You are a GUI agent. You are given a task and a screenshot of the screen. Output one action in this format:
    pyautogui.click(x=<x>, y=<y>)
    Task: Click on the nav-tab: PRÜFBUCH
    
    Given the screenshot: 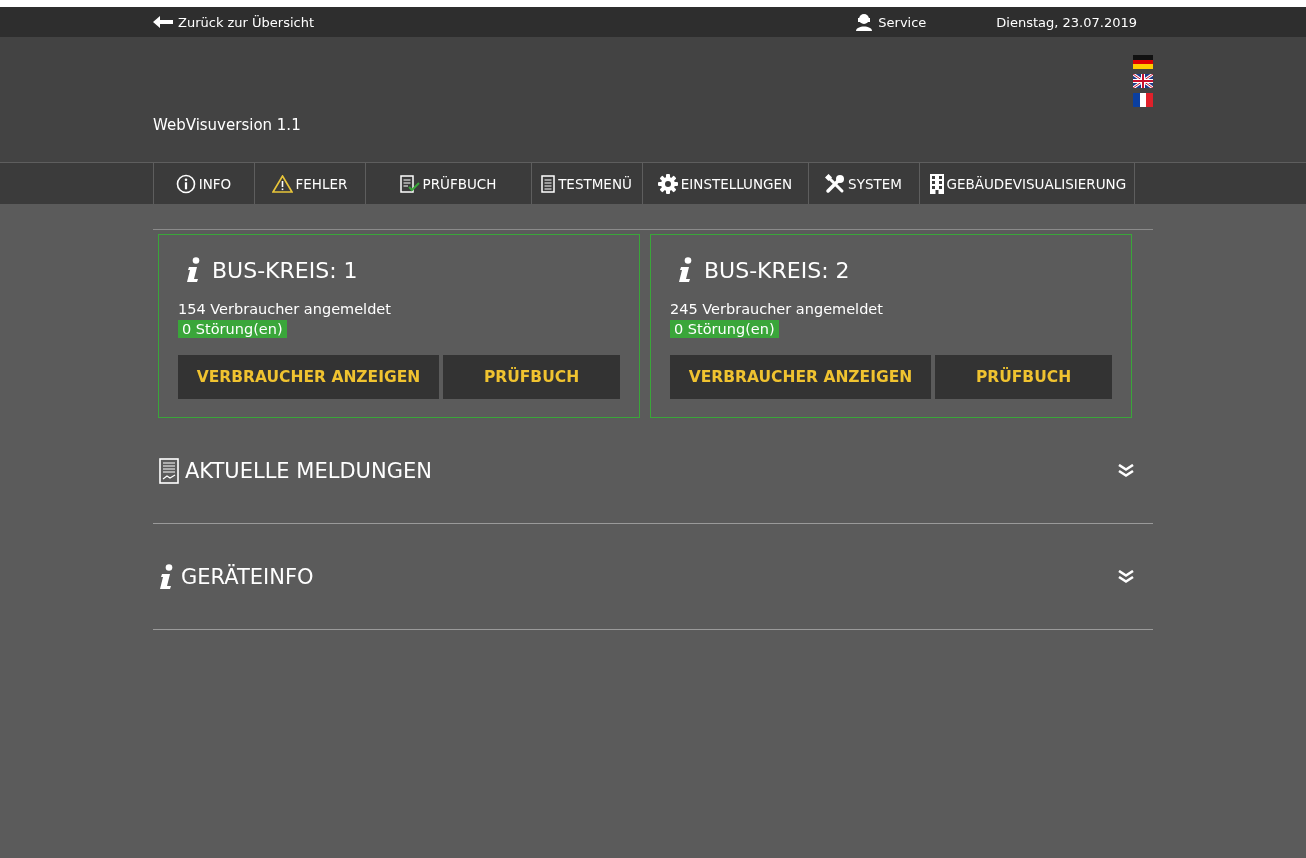 What is the action you would take?
    pyautogui.click(x=448, y=183)
    